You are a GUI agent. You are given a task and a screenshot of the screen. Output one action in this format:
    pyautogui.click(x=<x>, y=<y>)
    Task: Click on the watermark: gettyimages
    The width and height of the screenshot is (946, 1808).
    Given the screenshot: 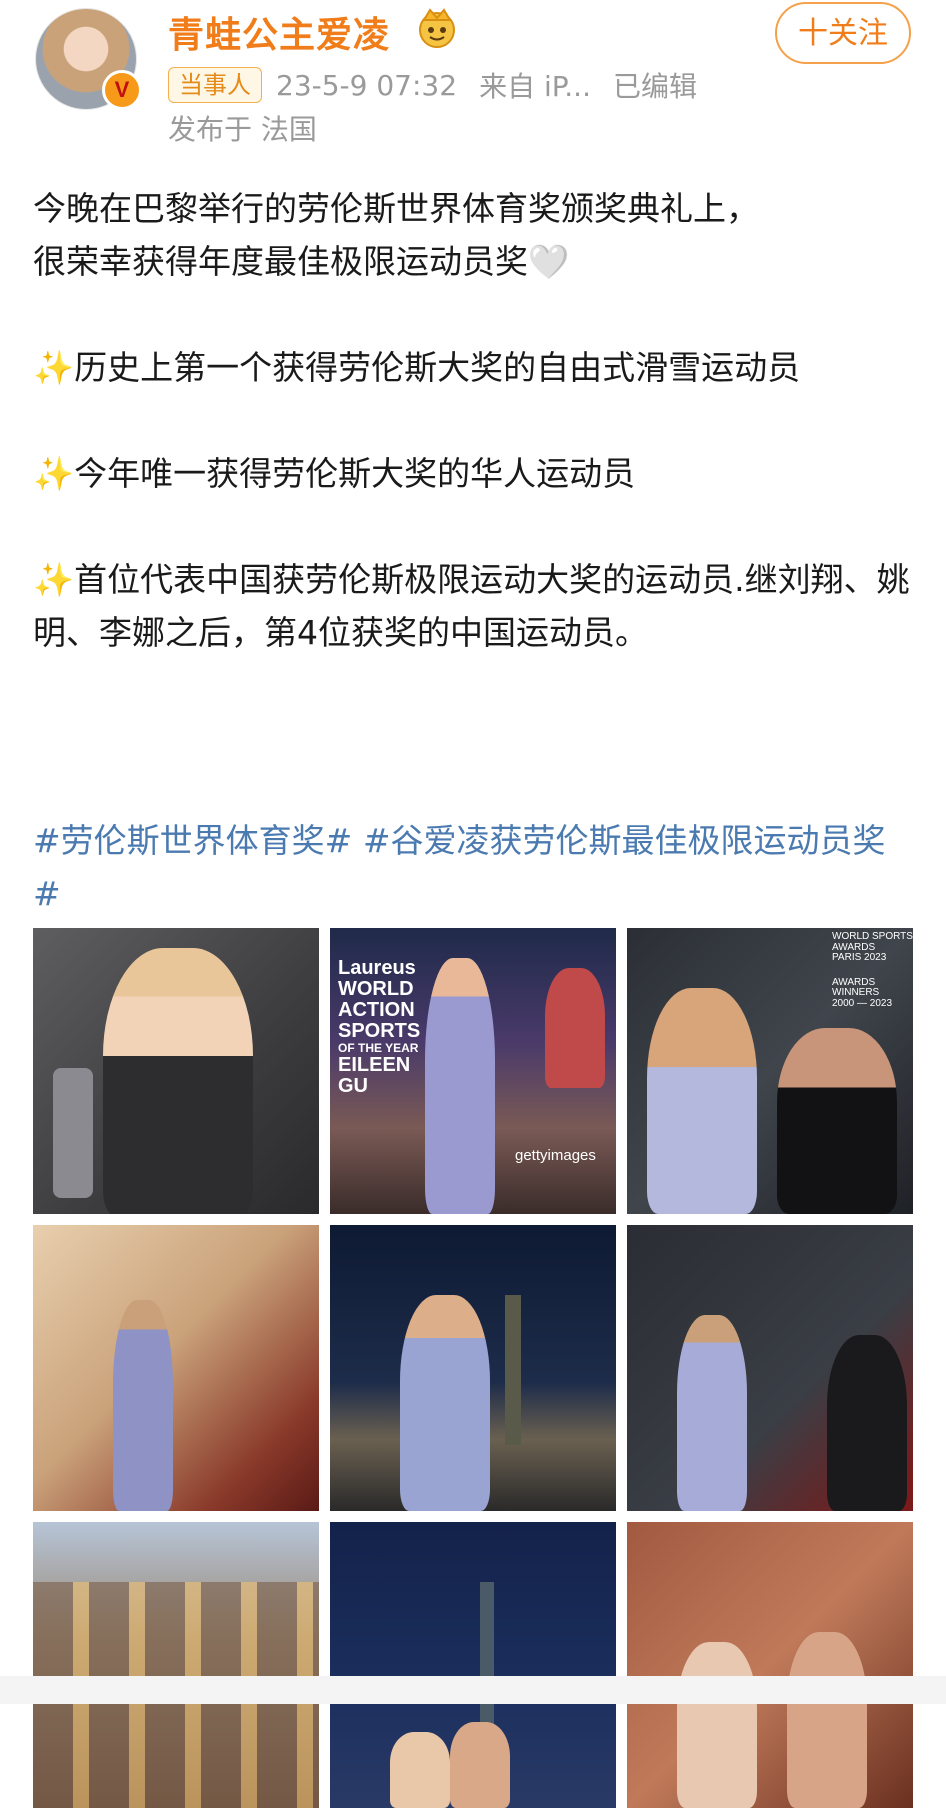 What is the action you would take?
    pyautogui.click(x=555, y=1155)
    